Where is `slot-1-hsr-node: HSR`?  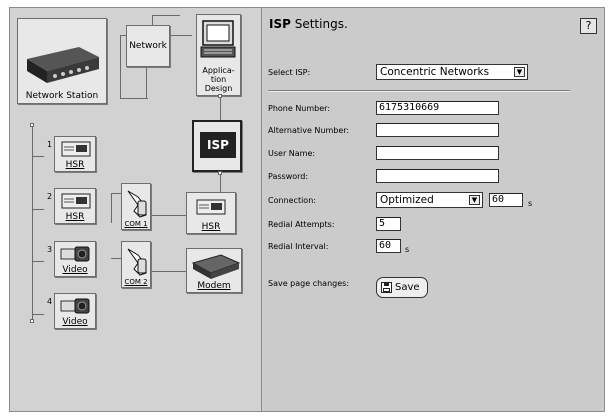 slot-1-hsr-node: HSR is located at coordinates (75, 154).